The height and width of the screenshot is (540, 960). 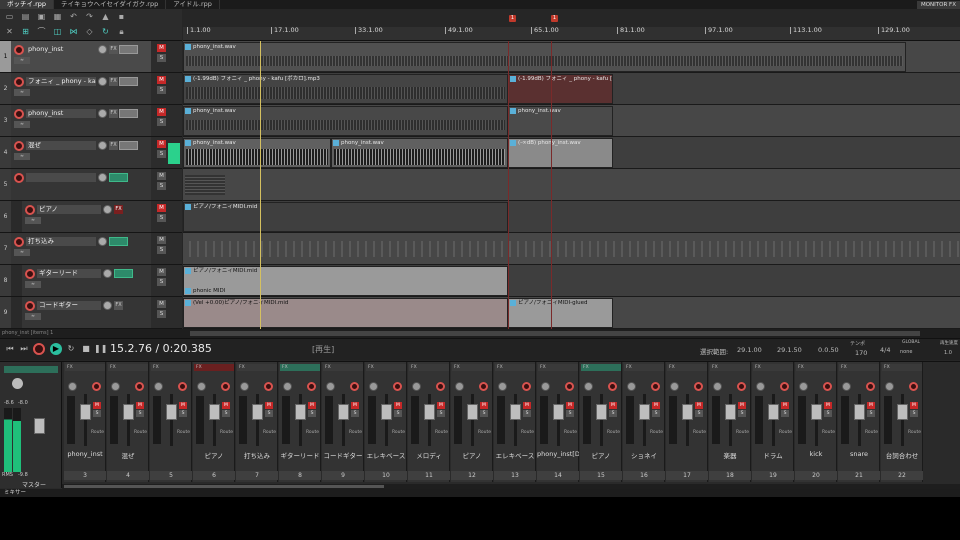 What do you see at coordinates (386, 422) in the screenshot?
I see `mixer-strip: FX M S Route エレキベース 10` at bounding box center [386, 422].